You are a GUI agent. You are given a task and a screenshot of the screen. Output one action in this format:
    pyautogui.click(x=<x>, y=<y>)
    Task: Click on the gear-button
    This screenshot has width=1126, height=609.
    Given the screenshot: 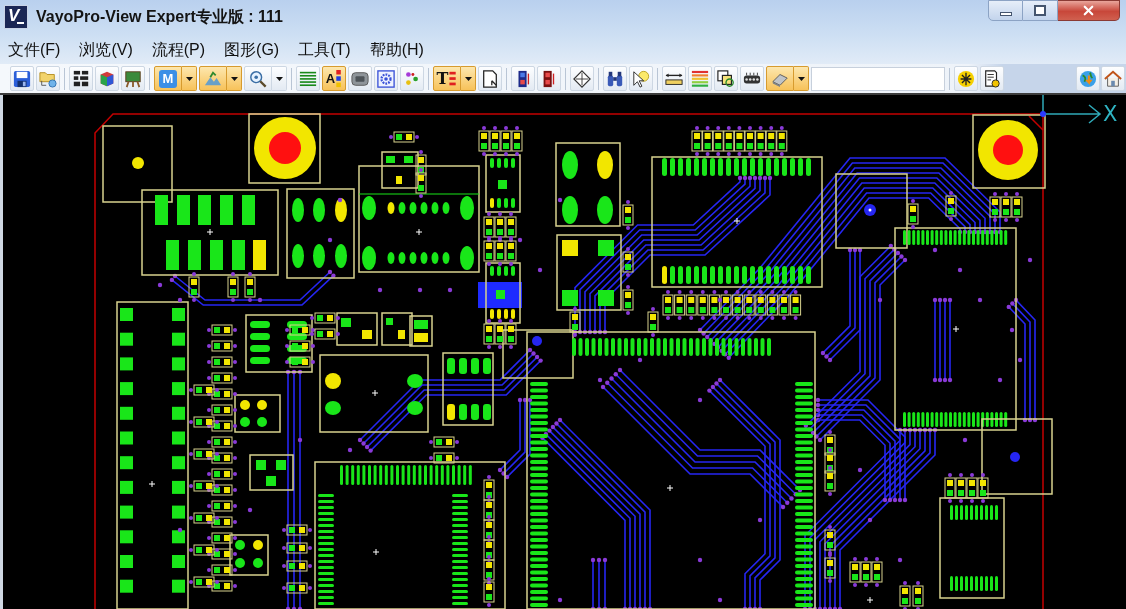 What is the action you would take?
    pyautogui.click(x=386, y=78)
    